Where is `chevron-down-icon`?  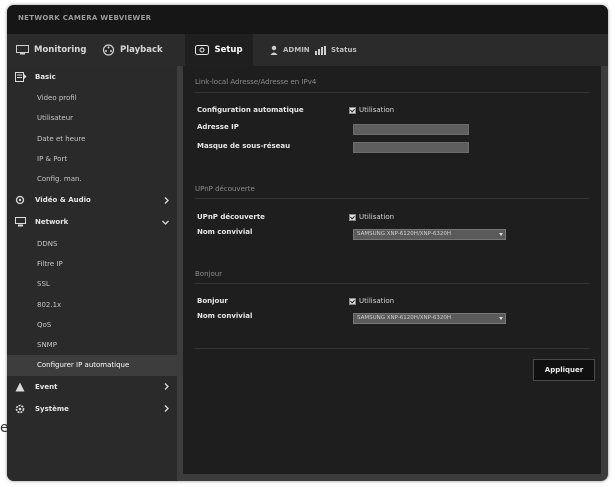 chevron-down-icon is located at coordinates (165, 222).